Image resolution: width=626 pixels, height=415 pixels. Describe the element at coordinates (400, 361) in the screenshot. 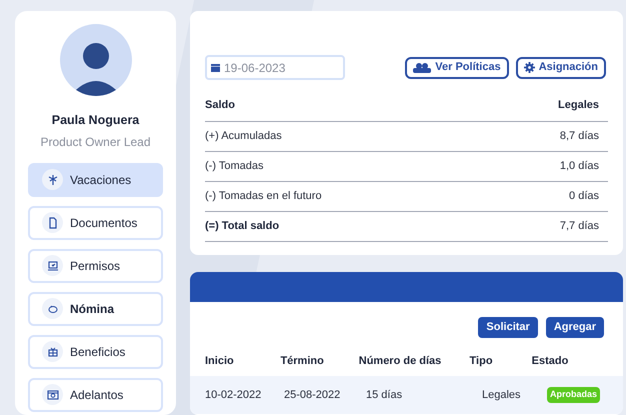

I see `column-header: Número de días` at that location.